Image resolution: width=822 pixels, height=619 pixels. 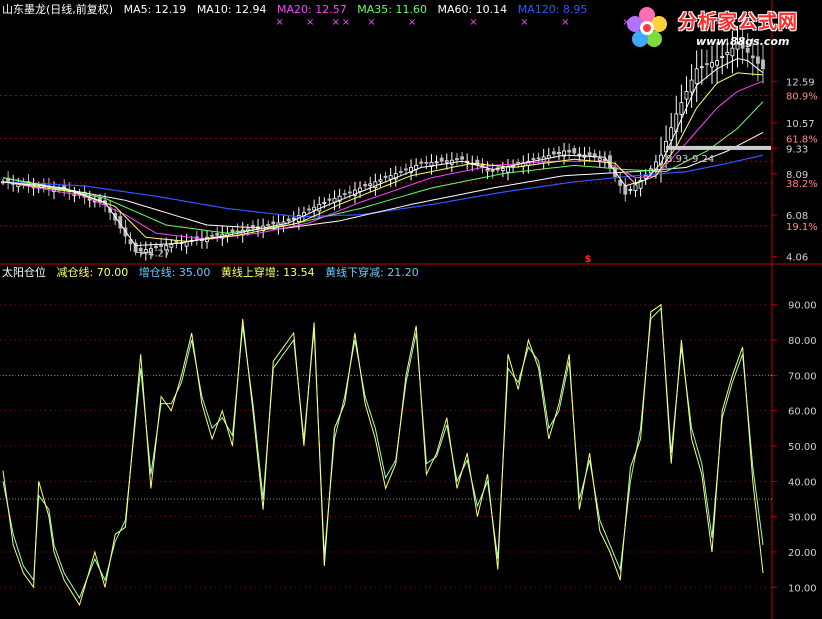 I want to click on range-label: 8.93-9.24, so click(x=690, y=159).